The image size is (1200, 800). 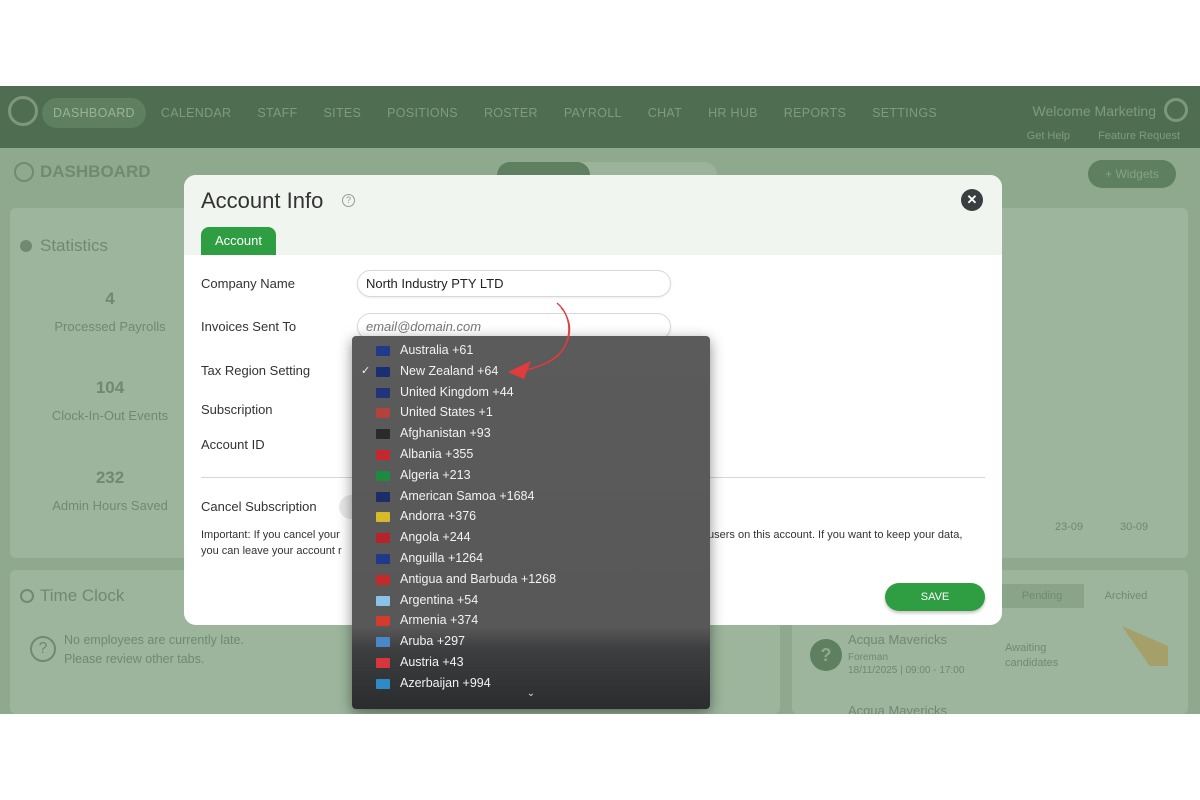 What do you see at coordinates (24, 172) in the screenshot?
I see `dashboard-icon` at bounding box center [24, 172].